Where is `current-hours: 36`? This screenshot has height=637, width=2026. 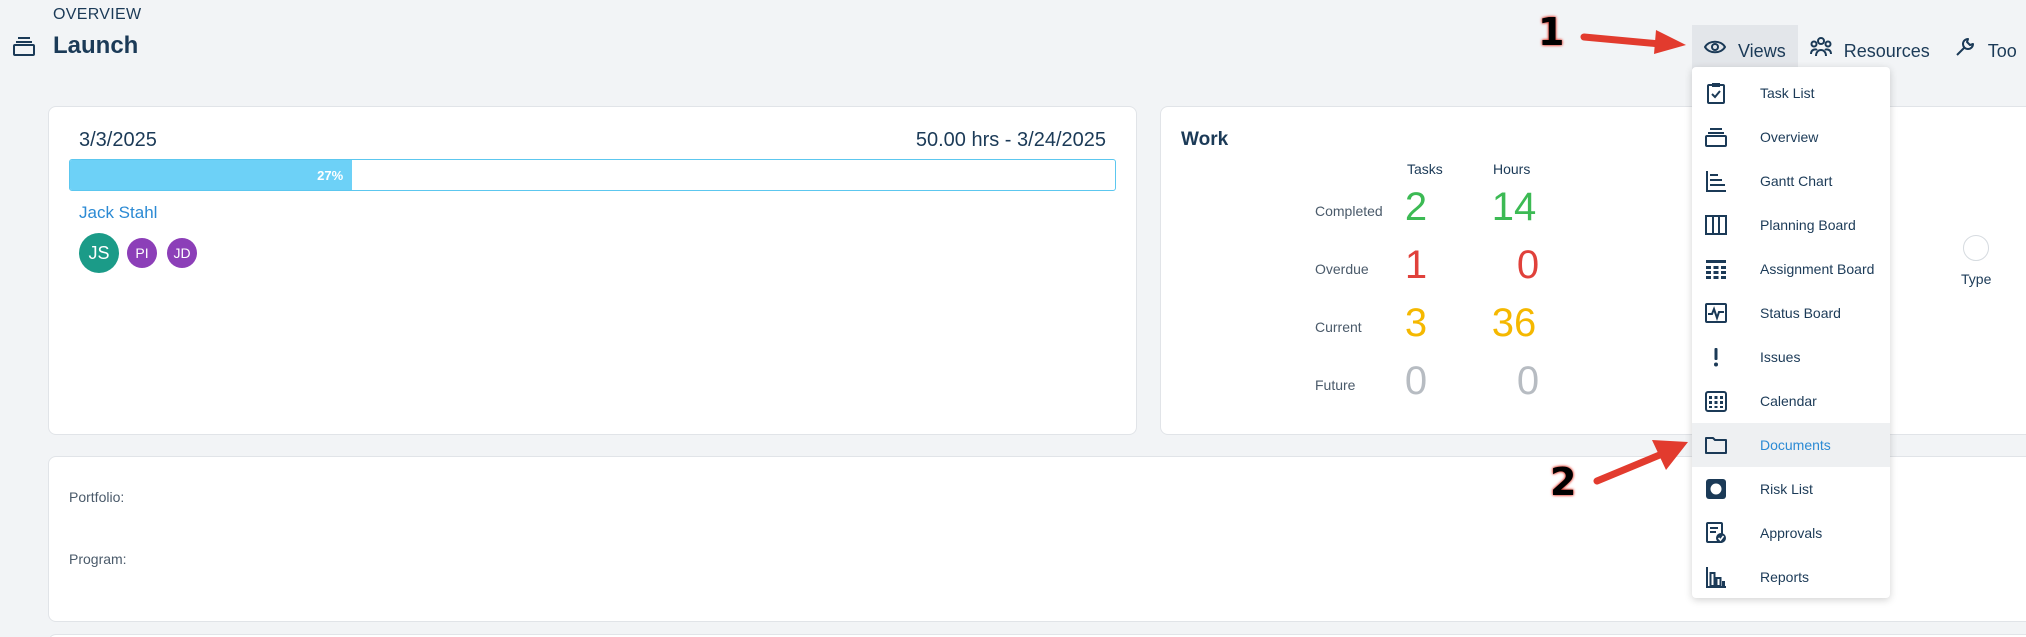 current-hours: 36 is located at coordinates (1514, 323).